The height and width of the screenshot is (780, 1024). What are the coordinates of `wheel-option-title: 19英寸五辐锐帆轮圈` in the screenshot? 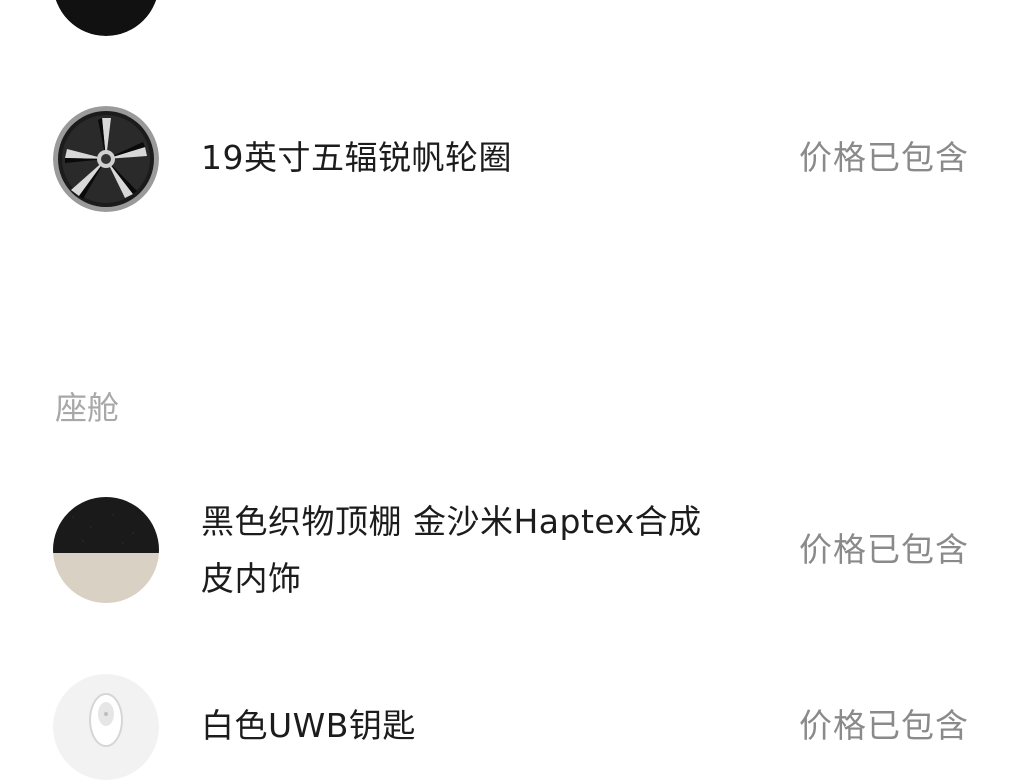 It's located at (356, 157).